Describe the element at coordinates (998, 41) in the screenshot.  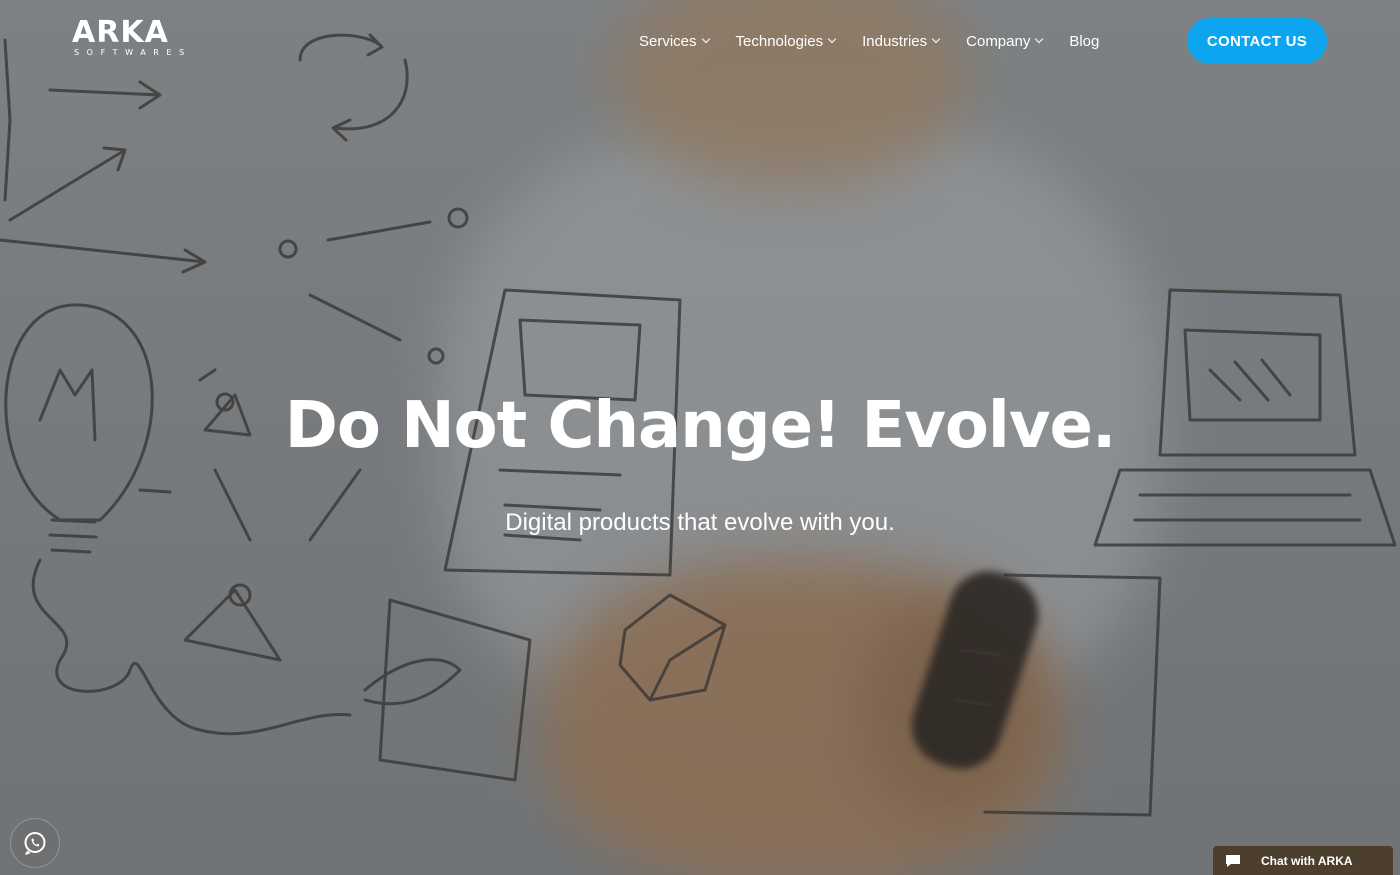
I see `nav-item-label: Company` at that location.